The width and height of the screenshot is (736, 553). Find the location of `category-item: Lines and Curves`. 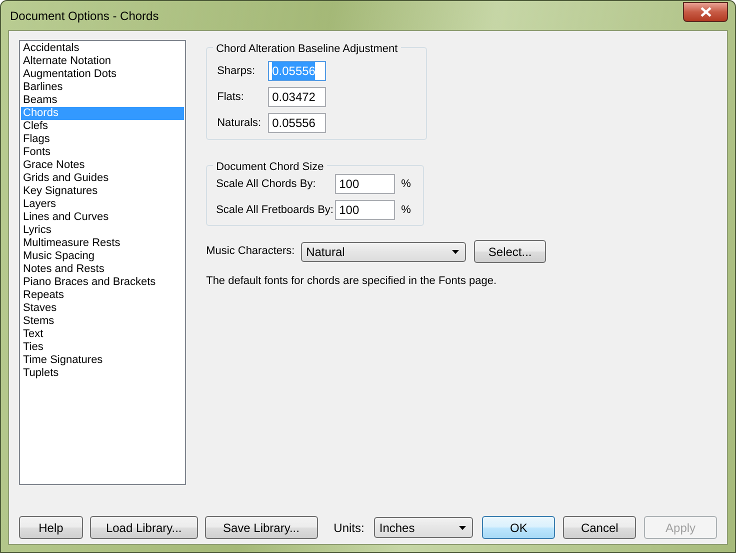

category-item: Lines and Curves is located at coordinates (102, 217).